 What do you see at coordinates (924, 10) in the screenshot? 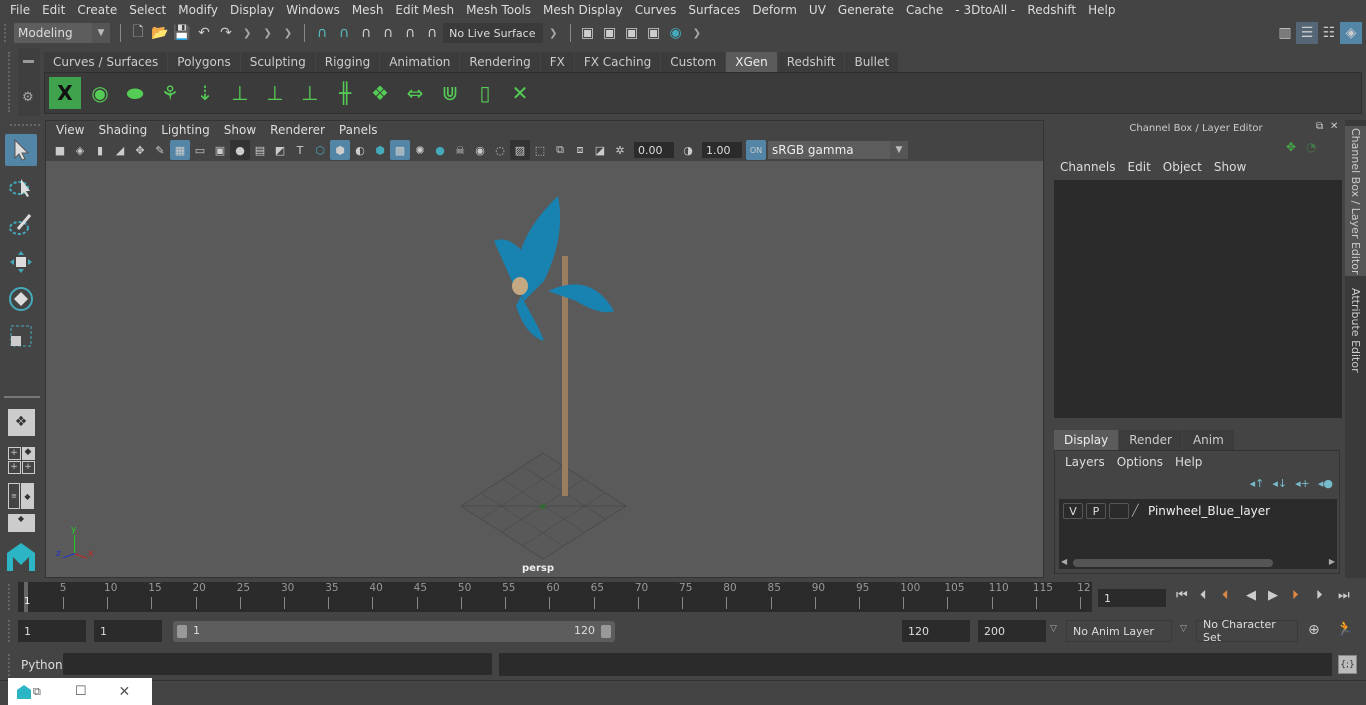
I see `menu-cache: Cache` at bounding box center [924, 10].